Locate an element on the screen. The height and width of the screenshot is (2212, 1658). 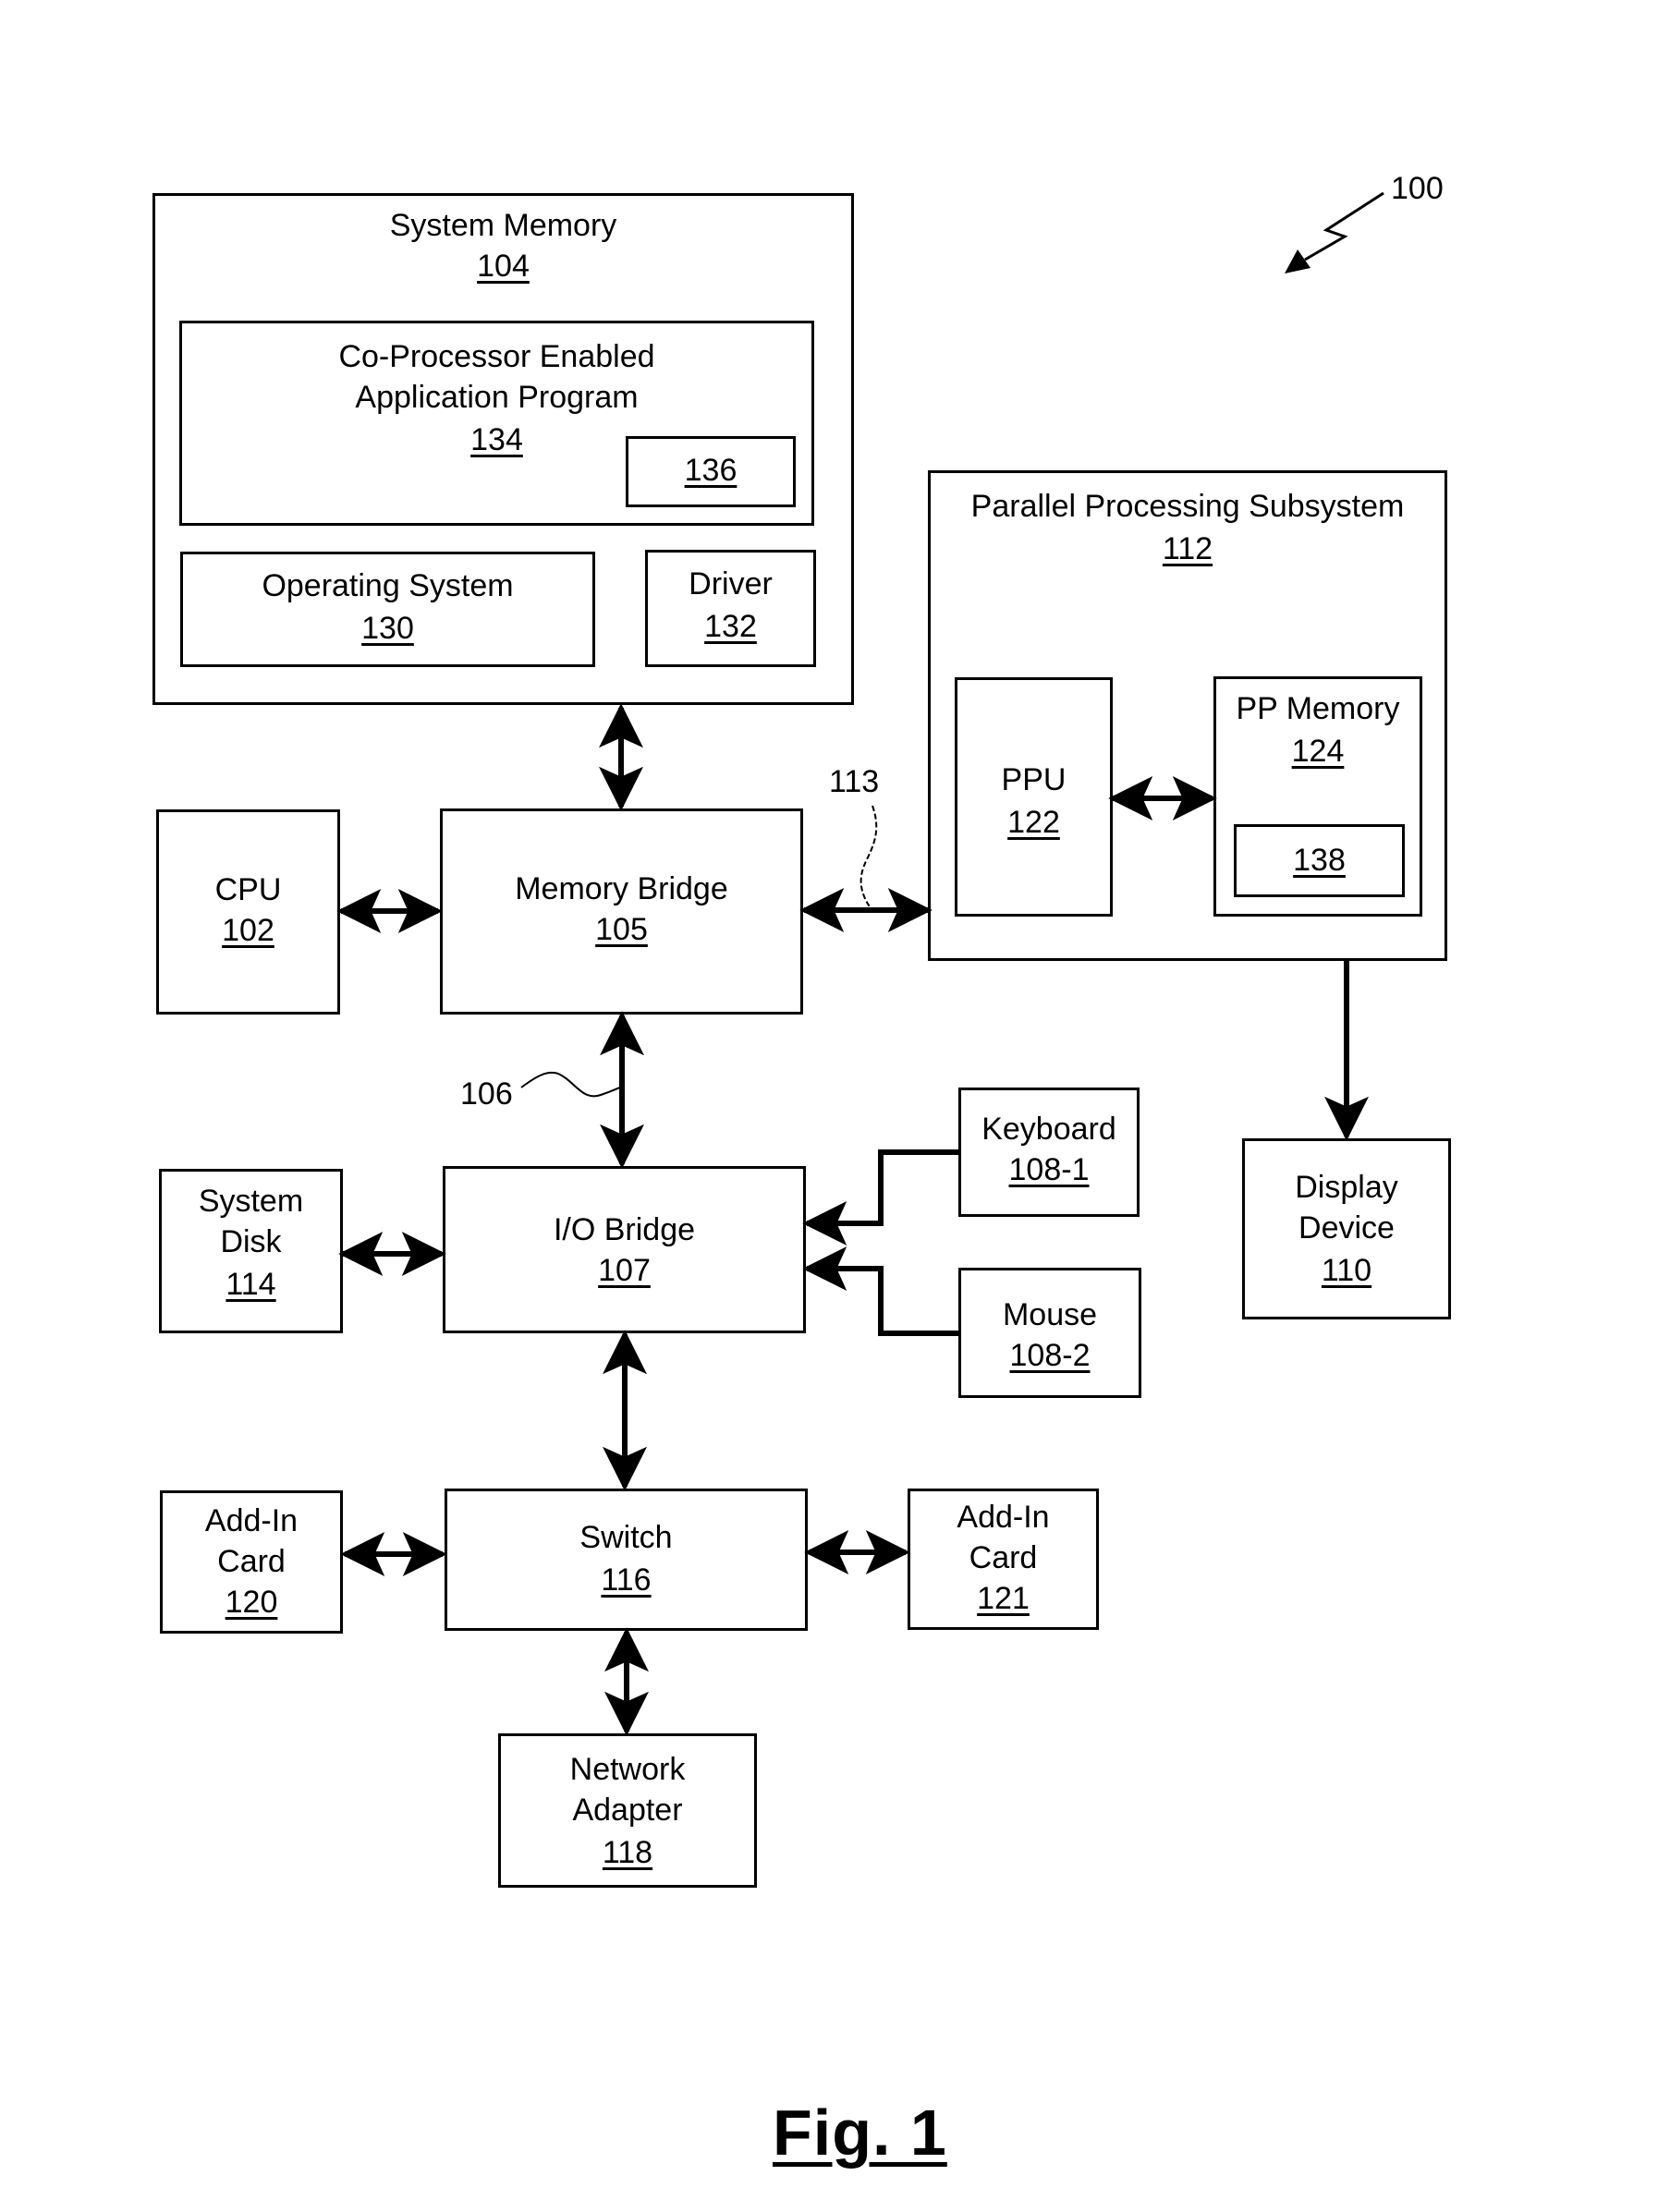
path-113-label: 113 is located at coordinates (854, 781).